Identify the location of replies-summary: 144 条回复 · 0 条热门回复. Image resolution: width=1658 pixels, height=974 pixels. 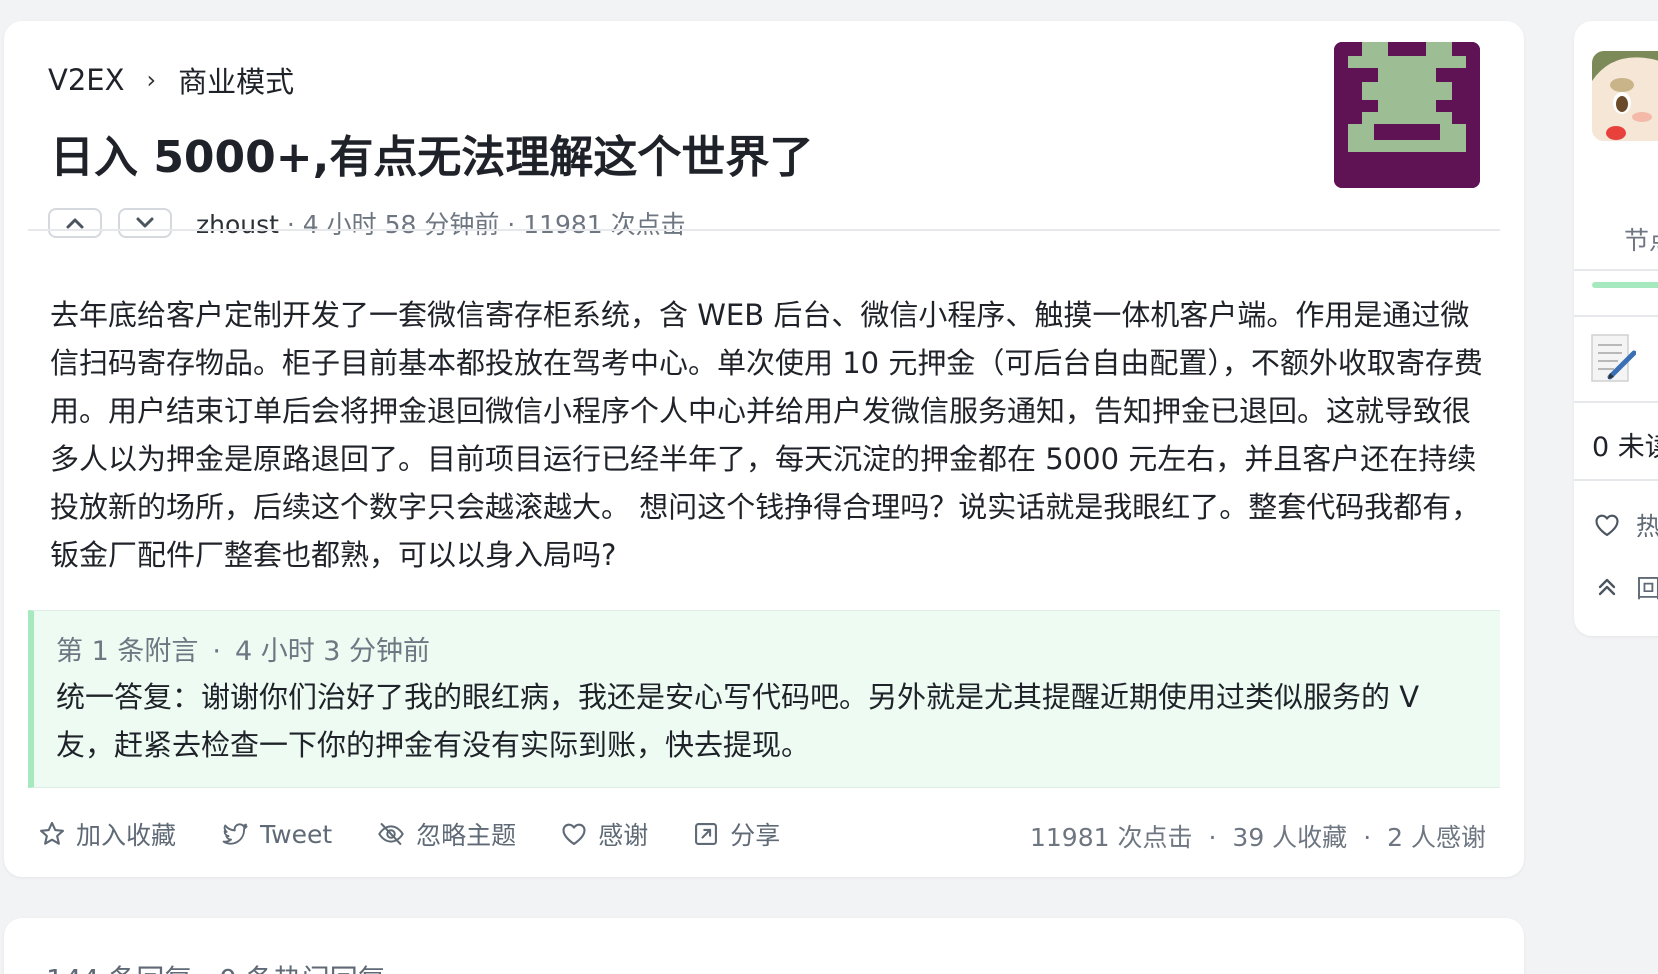
(216, 966).